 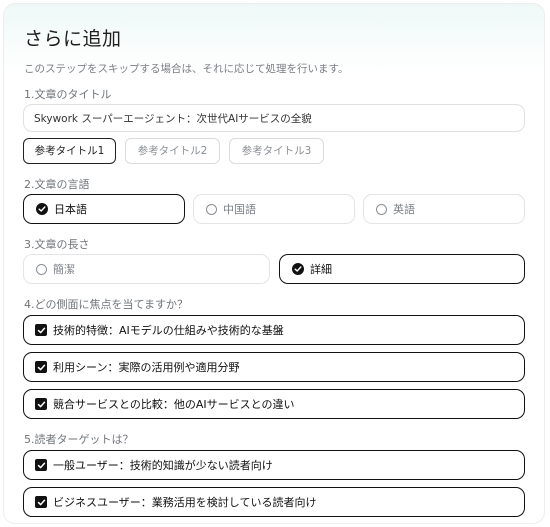 What do you see at coordinates (274, 118) in the screenshot?
I see `title-input` at bounding box center [274, 118].